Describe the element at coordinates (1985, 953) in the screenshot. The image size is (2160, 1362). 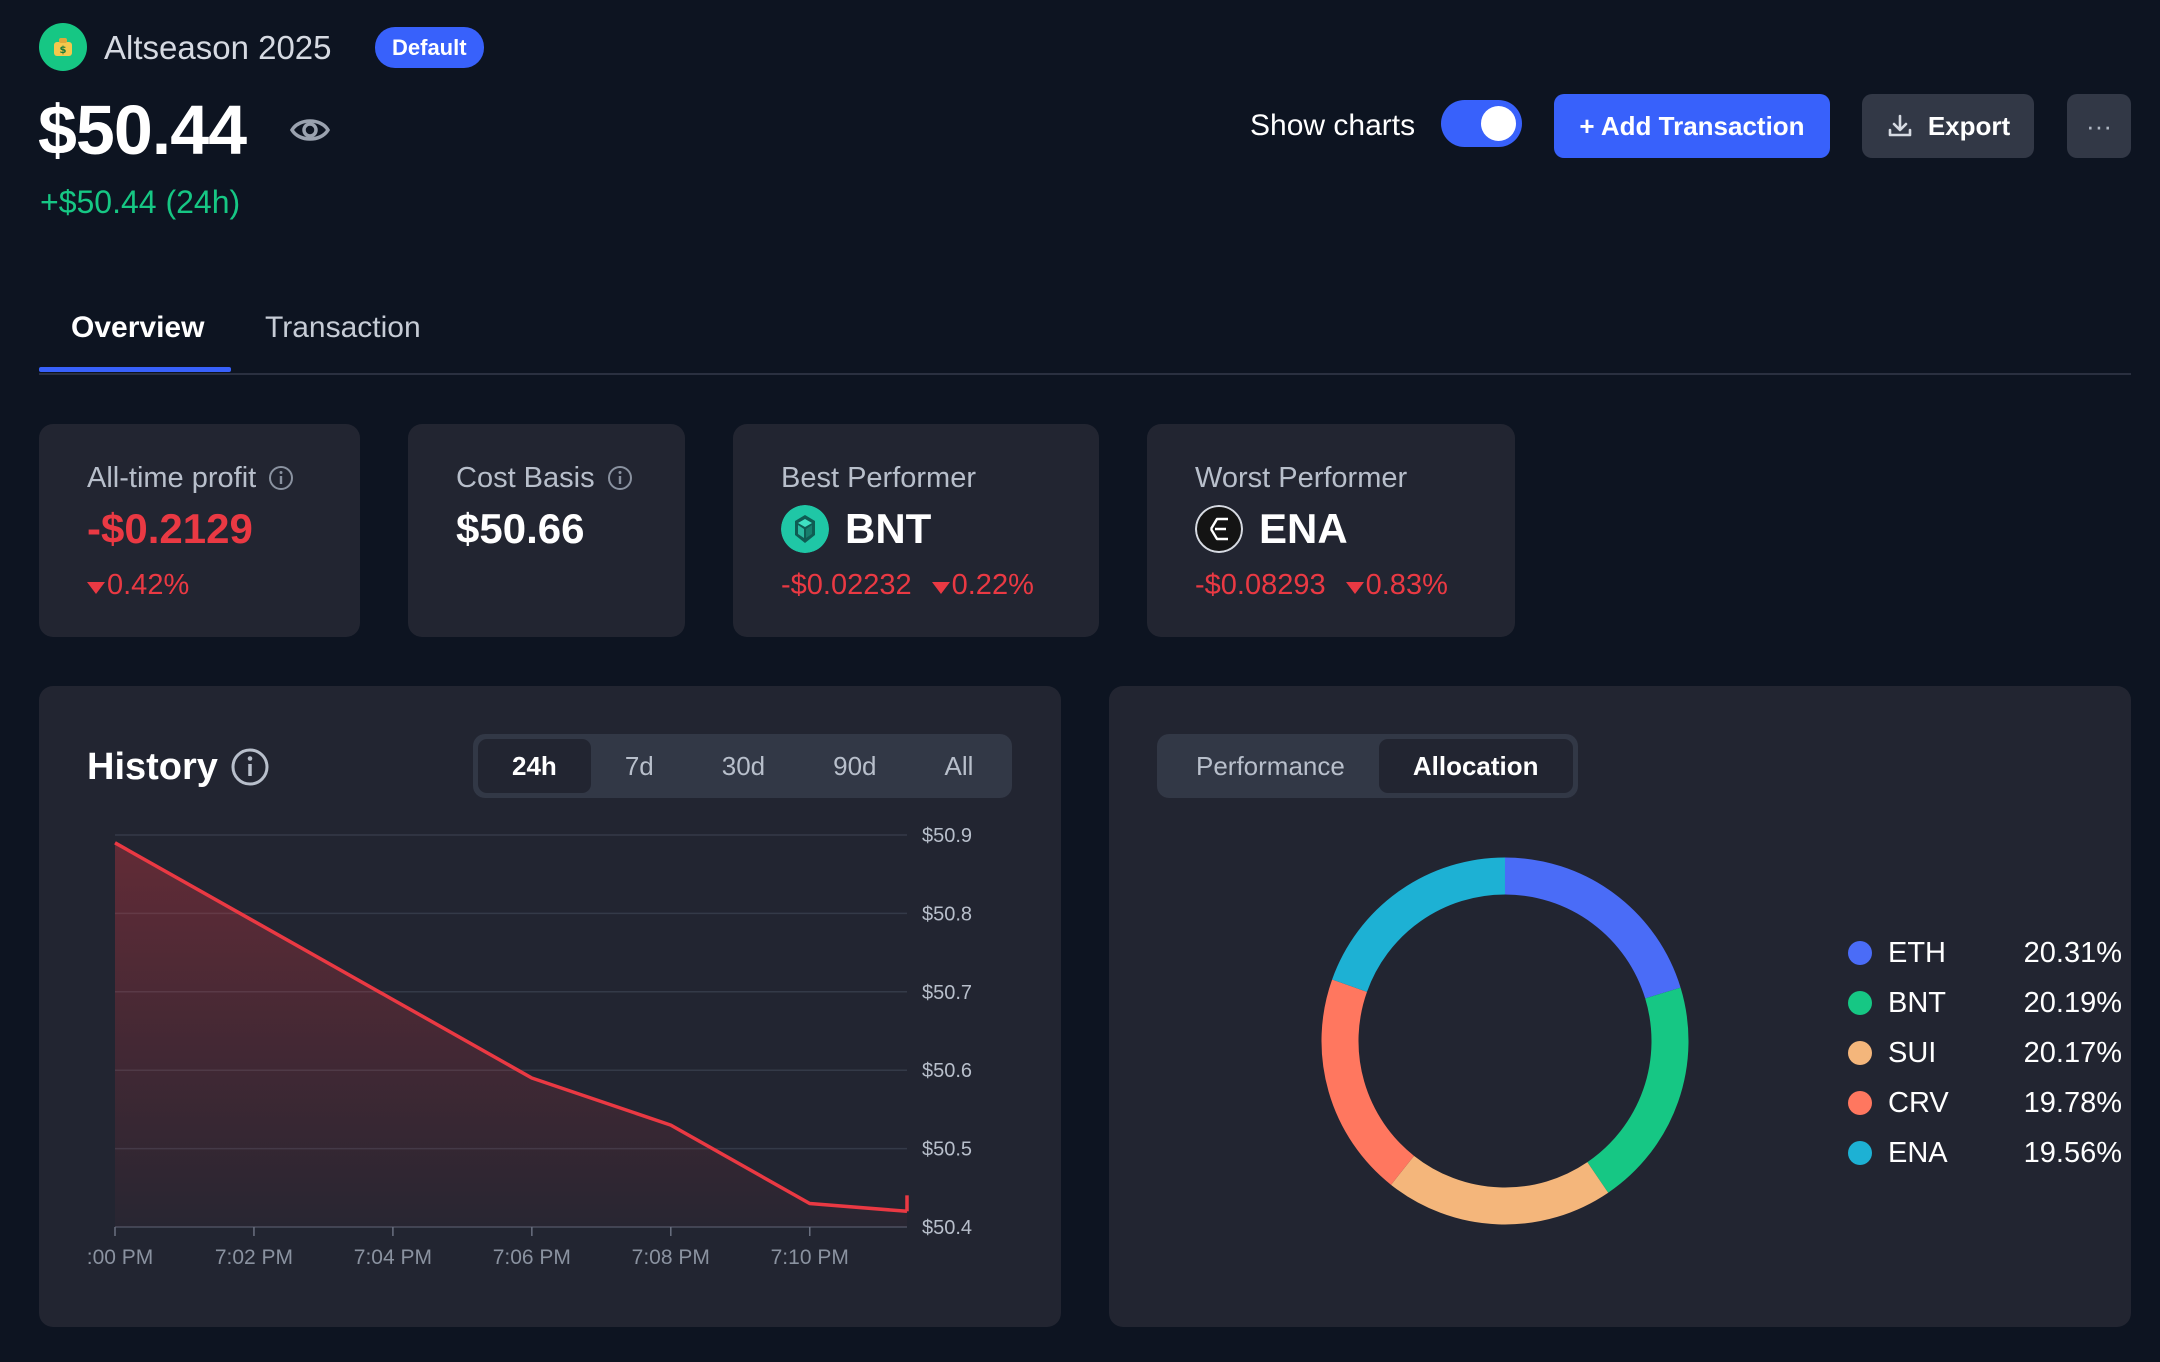
I see `legend-item-eth: ETH 20.31%` at that location.